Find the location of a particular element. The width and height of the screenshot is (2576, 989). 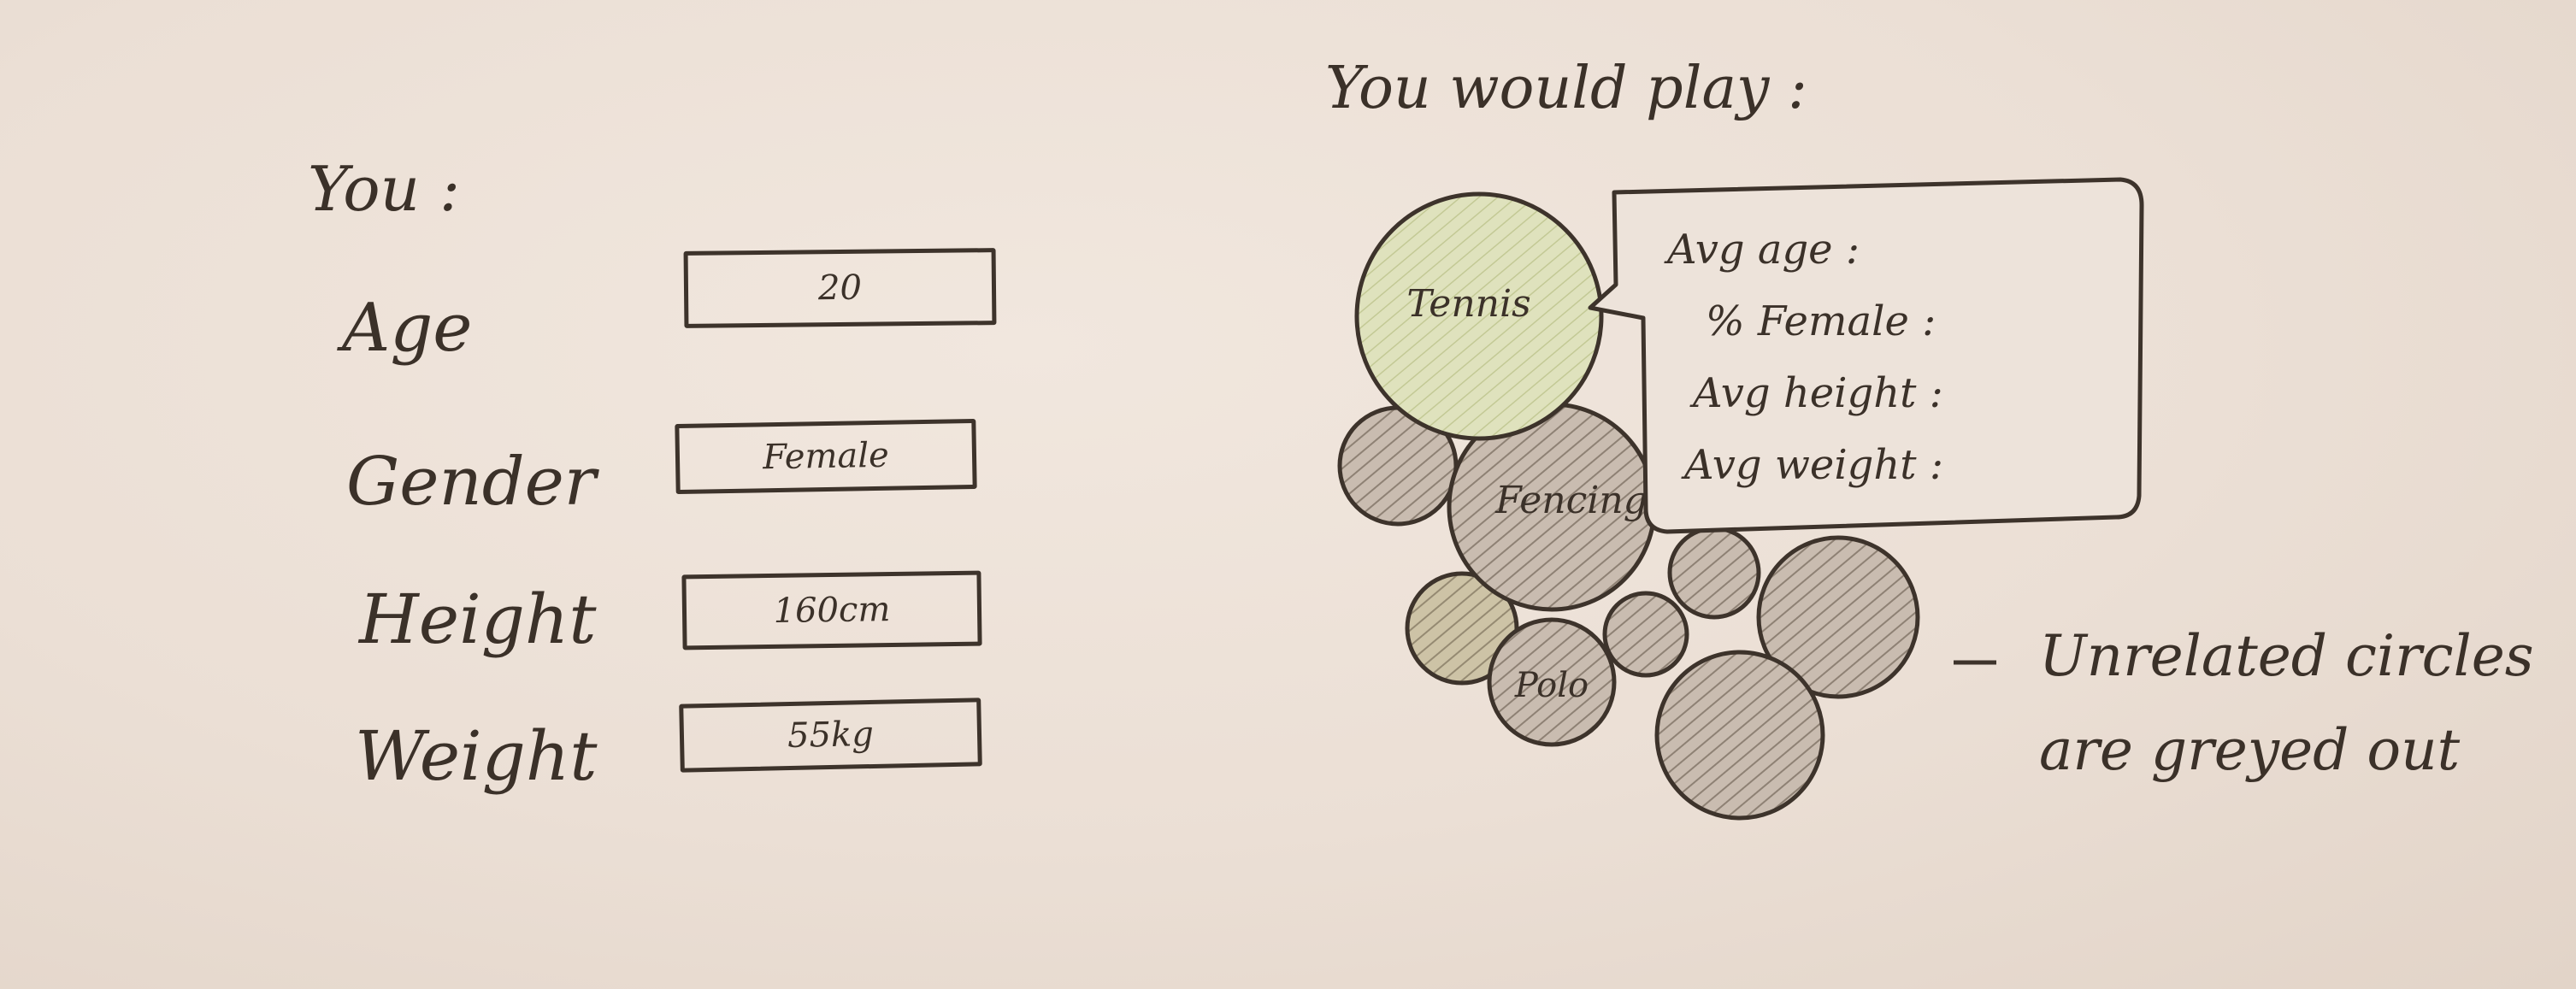

tooltip-line-avg-weight: Avg weight : is located at coordinates (1812, 465).